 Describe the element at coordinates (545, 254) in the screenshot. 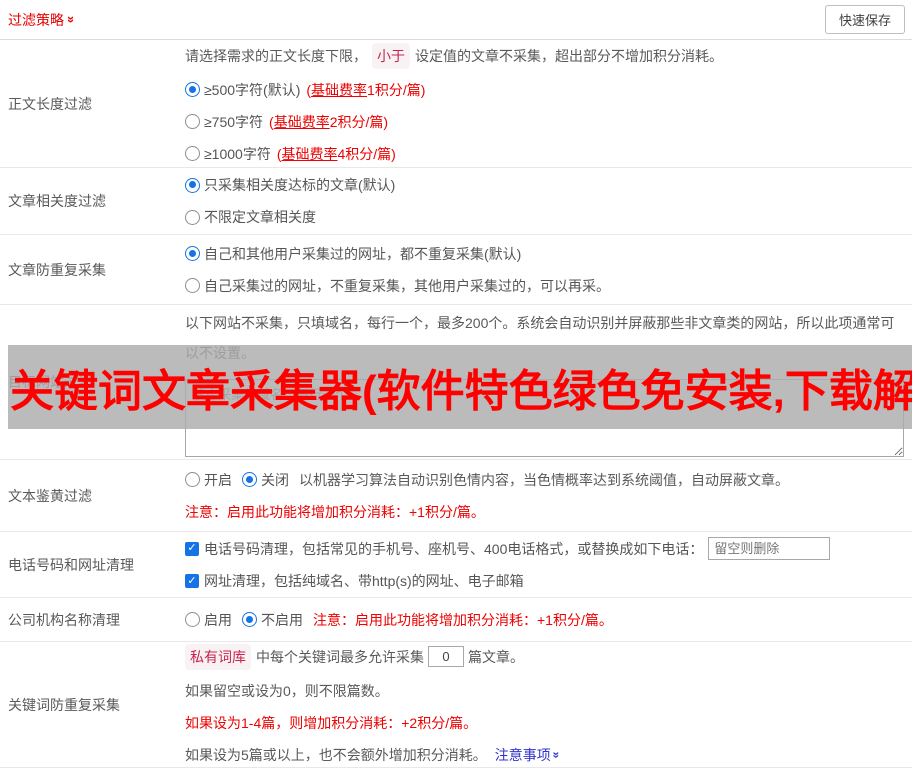

I see `option-dedup-all: 自己和其他用户采集过的网址，都不重复采集(默认)` at that location.